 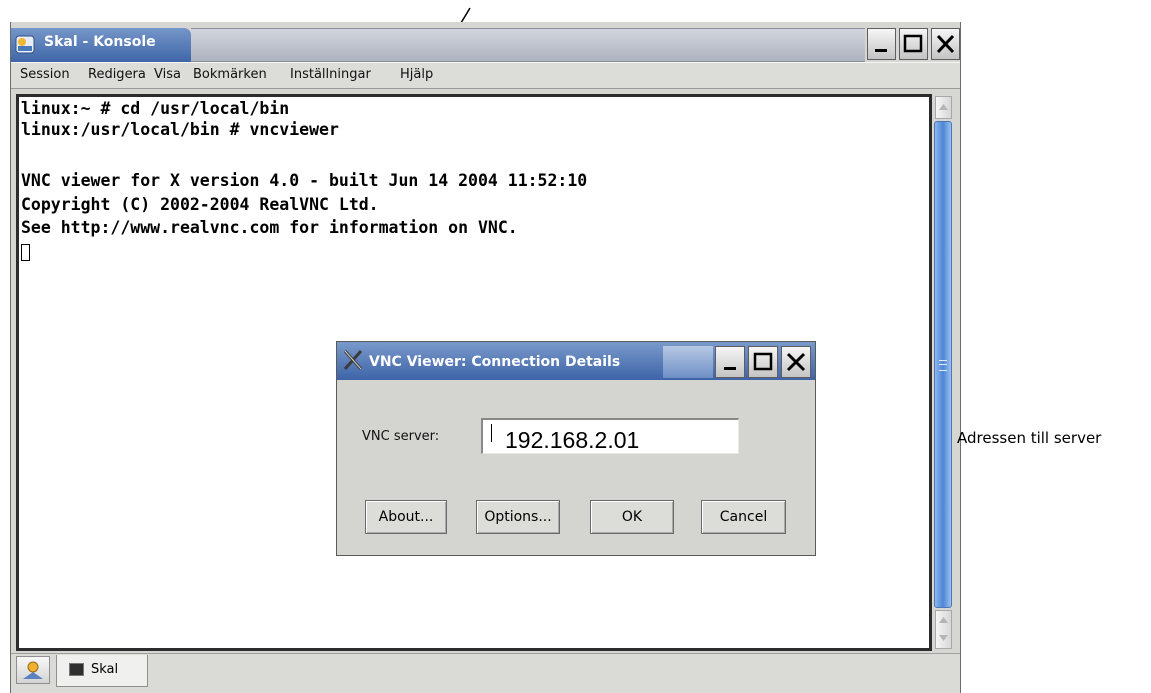 What do you see at coordinates (528, 45) in the screenshot?
I see `title-bar-fill` at bounding box center [528, 45].